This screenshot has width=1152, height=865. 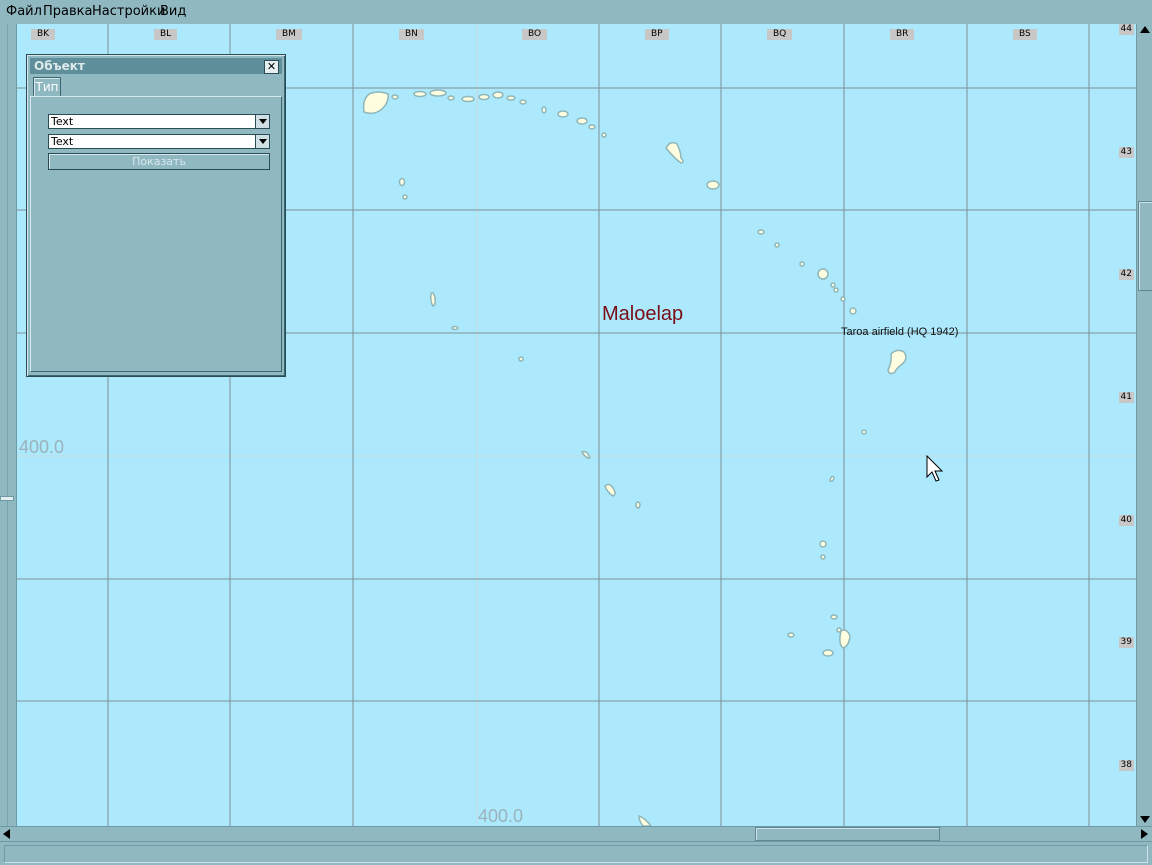 What do you see at coordinates (128, 11) in the screenshot?
I see `menu-settings: Настройки` at bounding box center [128, 11].